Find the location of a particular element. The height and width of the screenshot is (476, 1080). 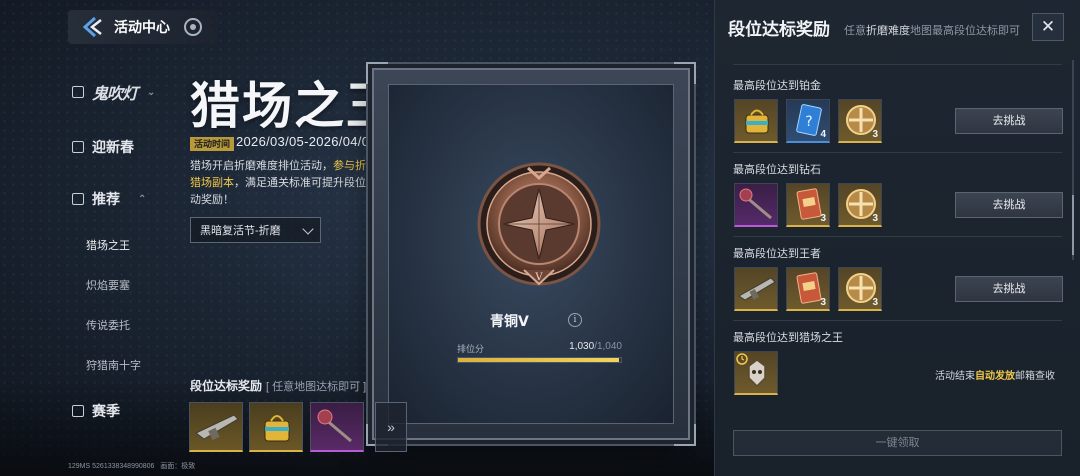

reward-item-chest is located at coordinates (276, 427).